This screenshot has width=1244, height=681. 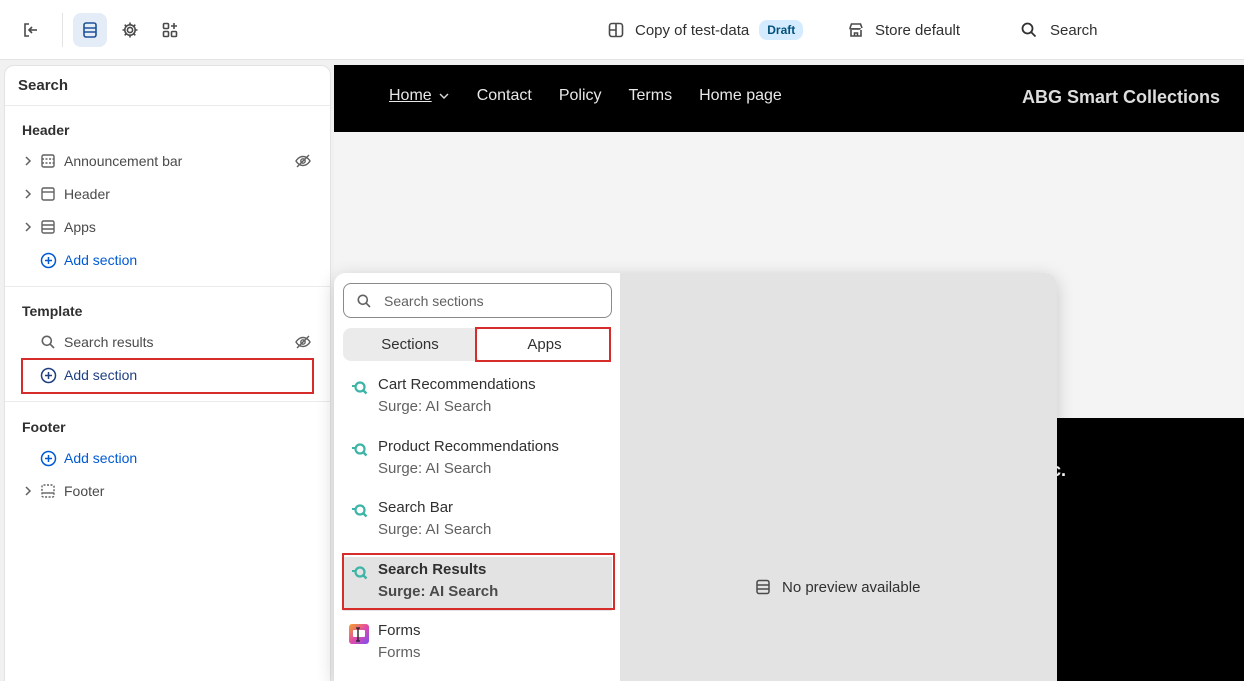 I want to click on forms-logo-icon, so click(x=359, y=634).